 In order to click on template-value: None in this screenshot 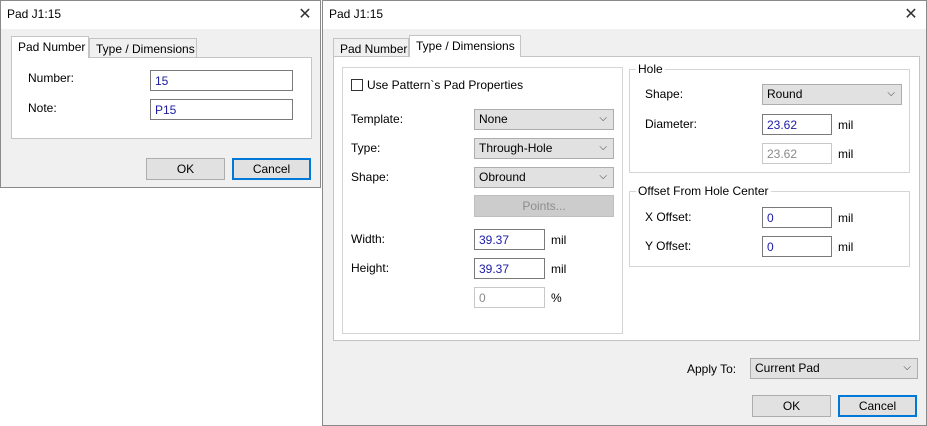, I will do `click(493, 119)`.